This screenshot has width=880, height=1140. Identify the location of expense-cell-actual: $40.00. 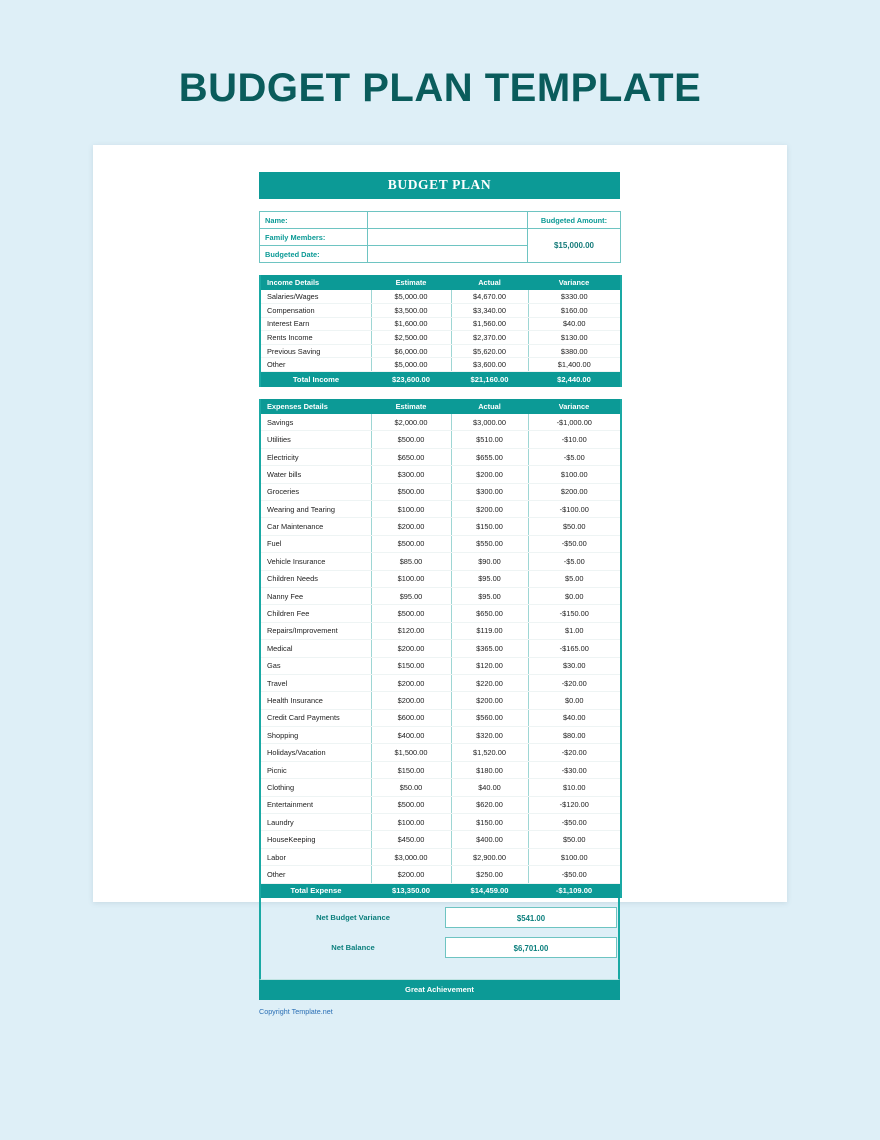
(490, 787).